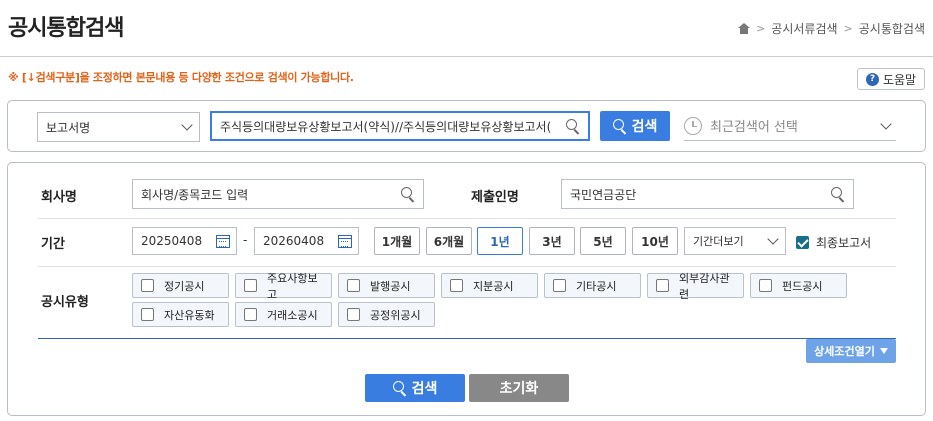 The width and height of the screenshot is (933, 421). Describe the element at coordinates (66, 28) in the screenshot. I see `page-title: 공시통합검색` at that location.